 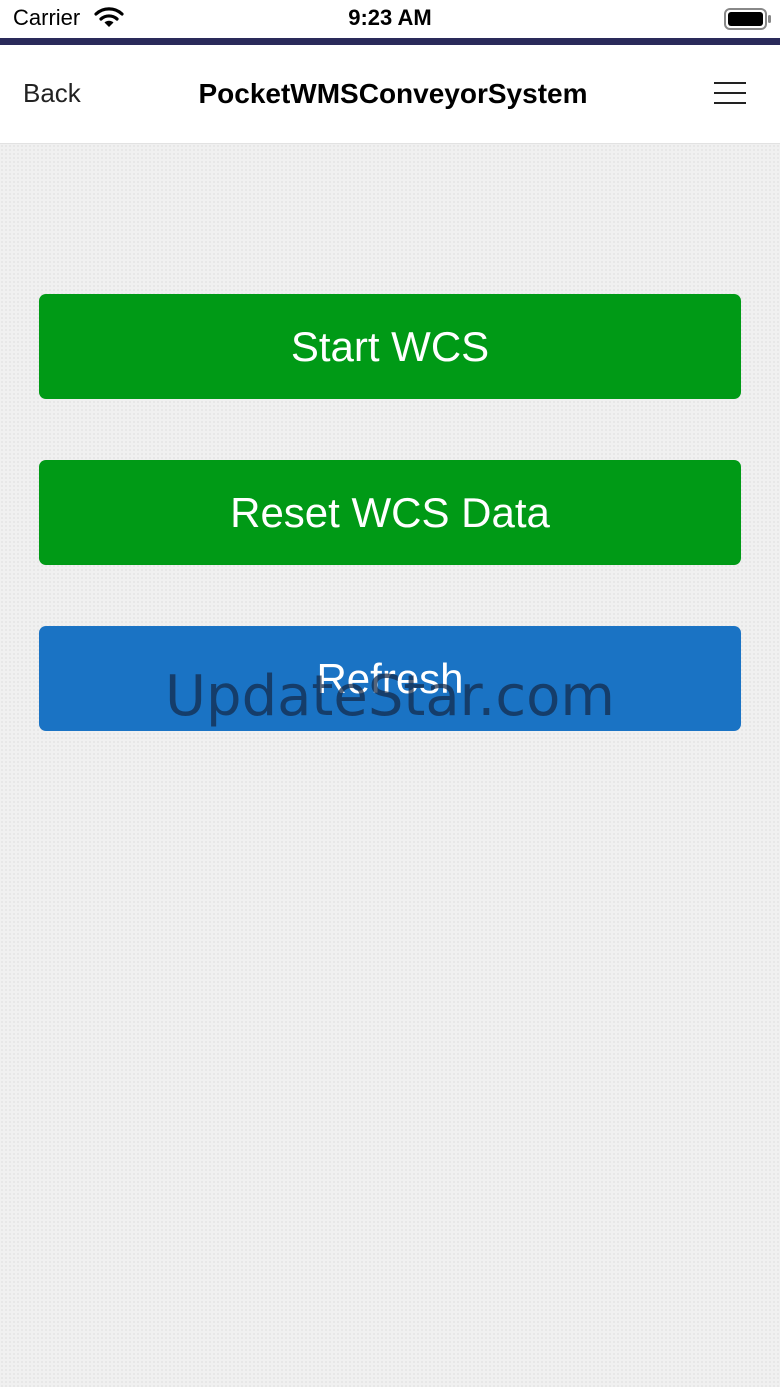 I want to click on refresh-button: Refresh, so click(x=390, y=678).